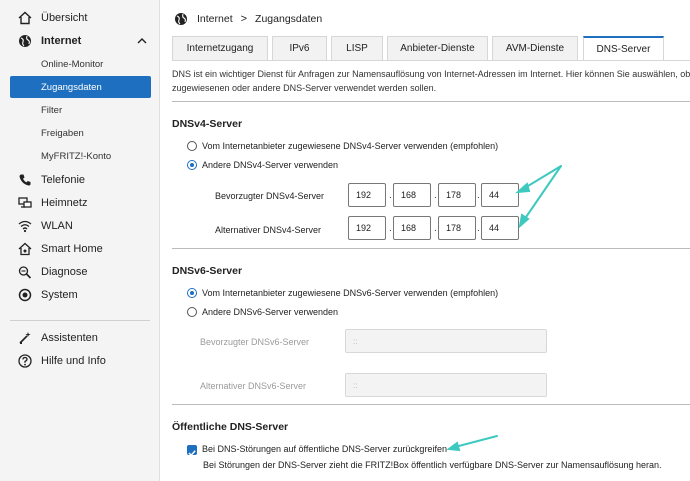 Image resolution: width=690 pixels, height=481 pixels. Describe the element at coordinates (535, 48) in the screenshot. I see `tab-avm-dienste: AVM-Dienste` at that location.